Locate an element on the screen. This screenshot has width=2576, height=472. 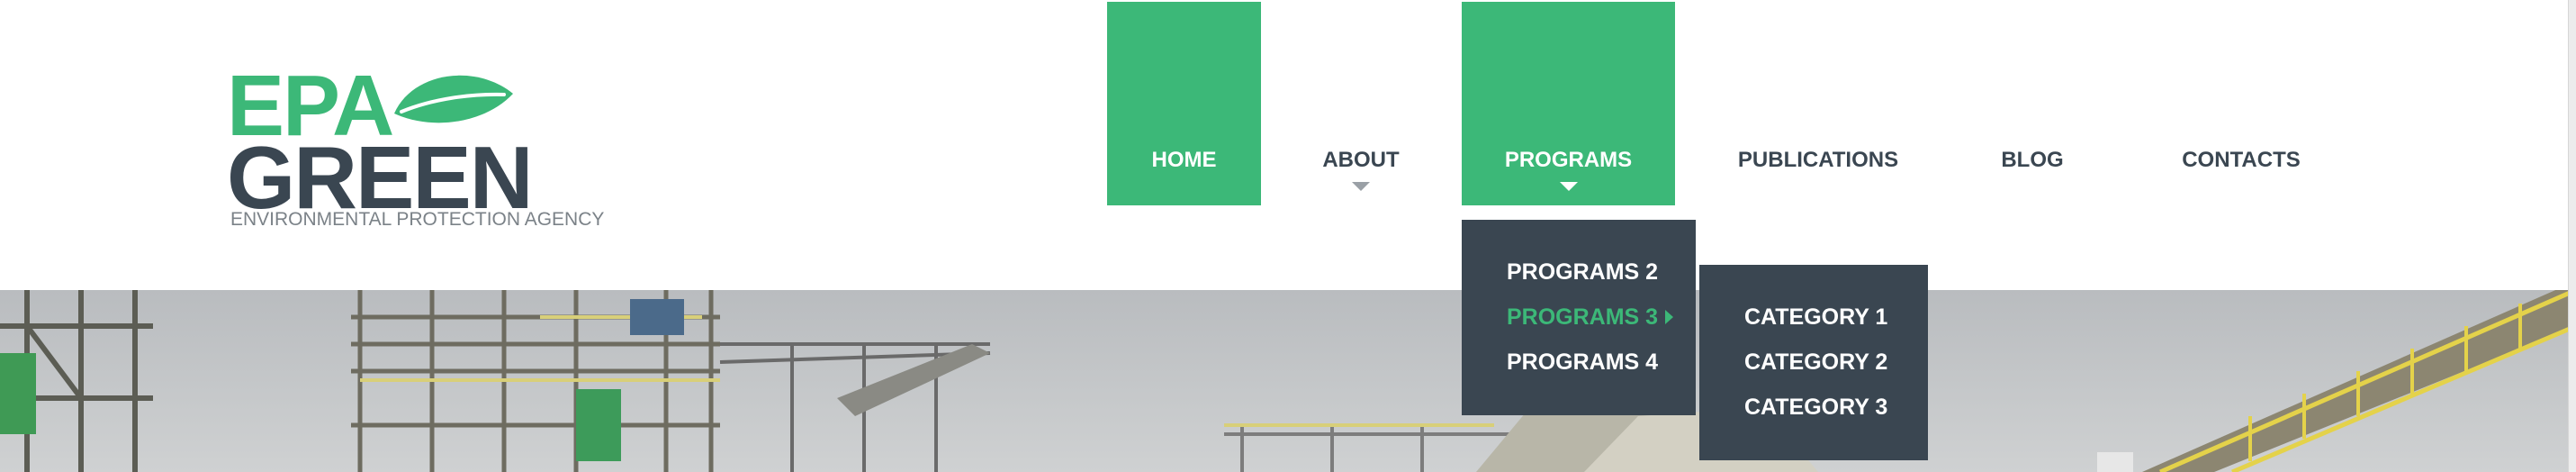
submenu-item-category-3: CATEGORY 3 is located at coordinates (1813, 407).